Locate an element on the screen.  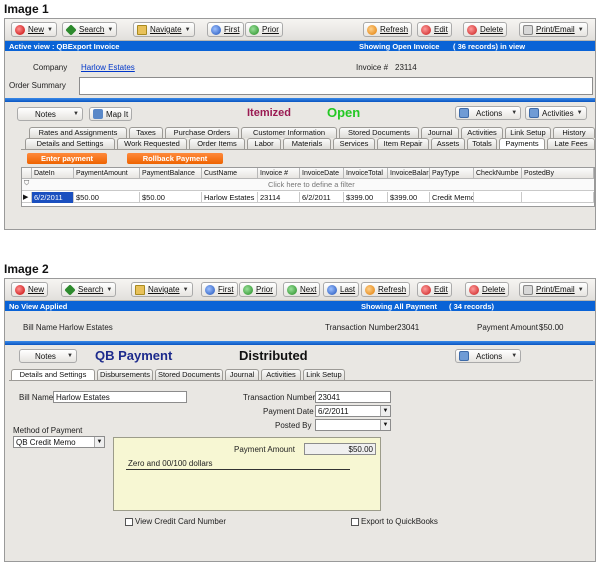
cell: Harlow Estates is located at coordinates (230, 197).